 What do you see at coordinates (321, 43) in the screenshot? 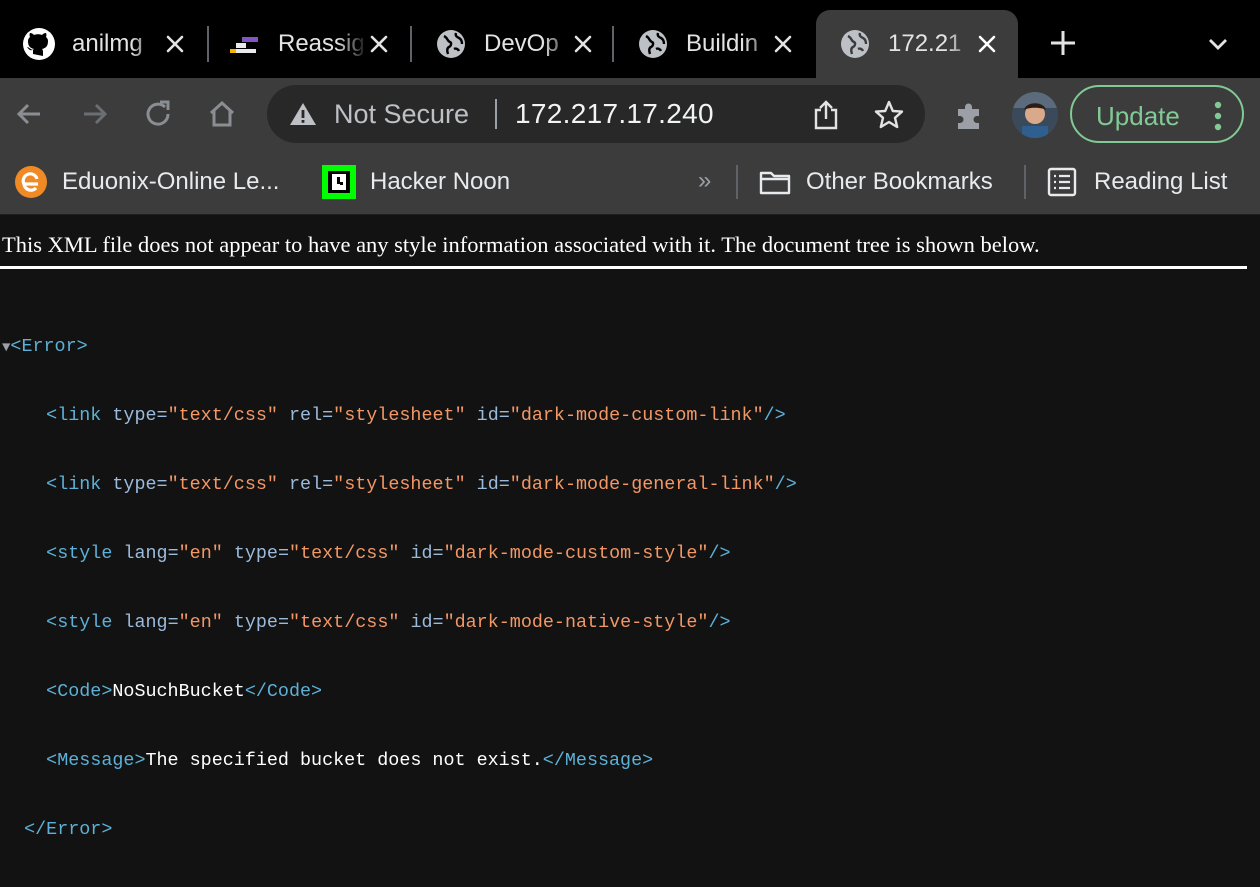
I see `tab-title: Reassig` at bounding box center [321, 43].